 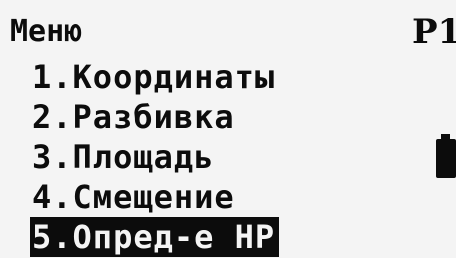 I want to click on menu-item-offset: 4.Смещение, so click(x=155, y=197).